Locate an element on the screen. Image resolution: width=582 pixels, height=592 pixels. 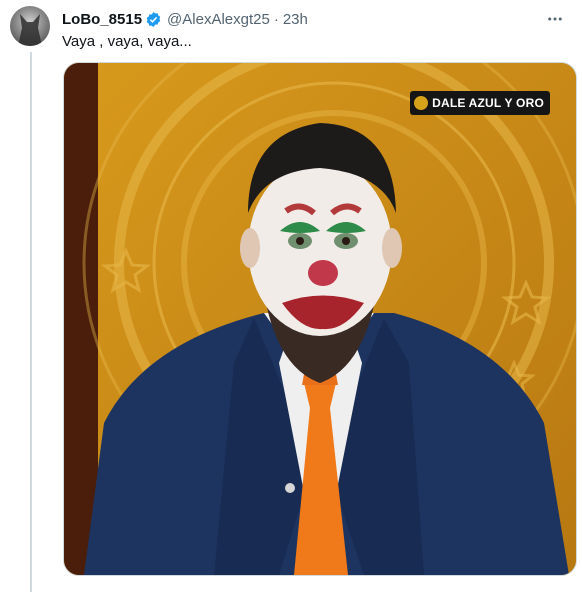
timestamp: 23h is located at coordinates (295, 19).